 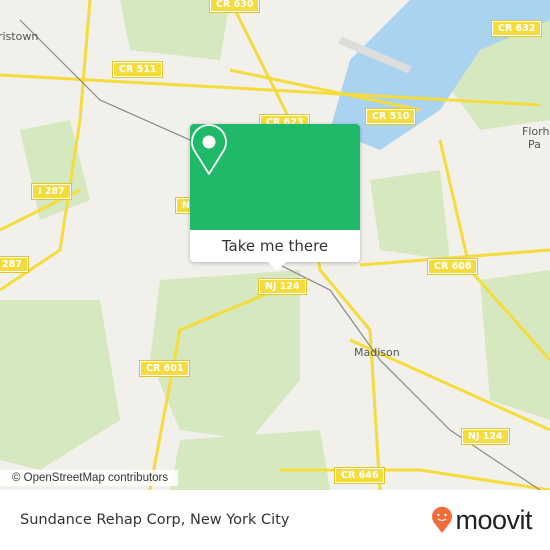 I want to click on location-popup: Take me there, so click(x=275, y=197).